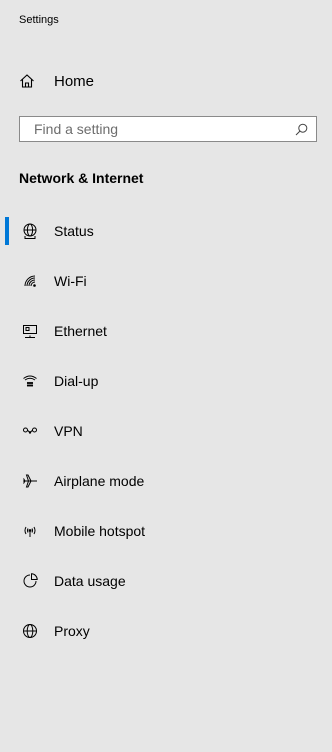 Image resolution: width=332 pixels, height=752 pixels. What do you see at coordinates (166, 331) in the screenshot?
I see `nav-item-ethernet: Ethernet` at bounding box center [166, 331].